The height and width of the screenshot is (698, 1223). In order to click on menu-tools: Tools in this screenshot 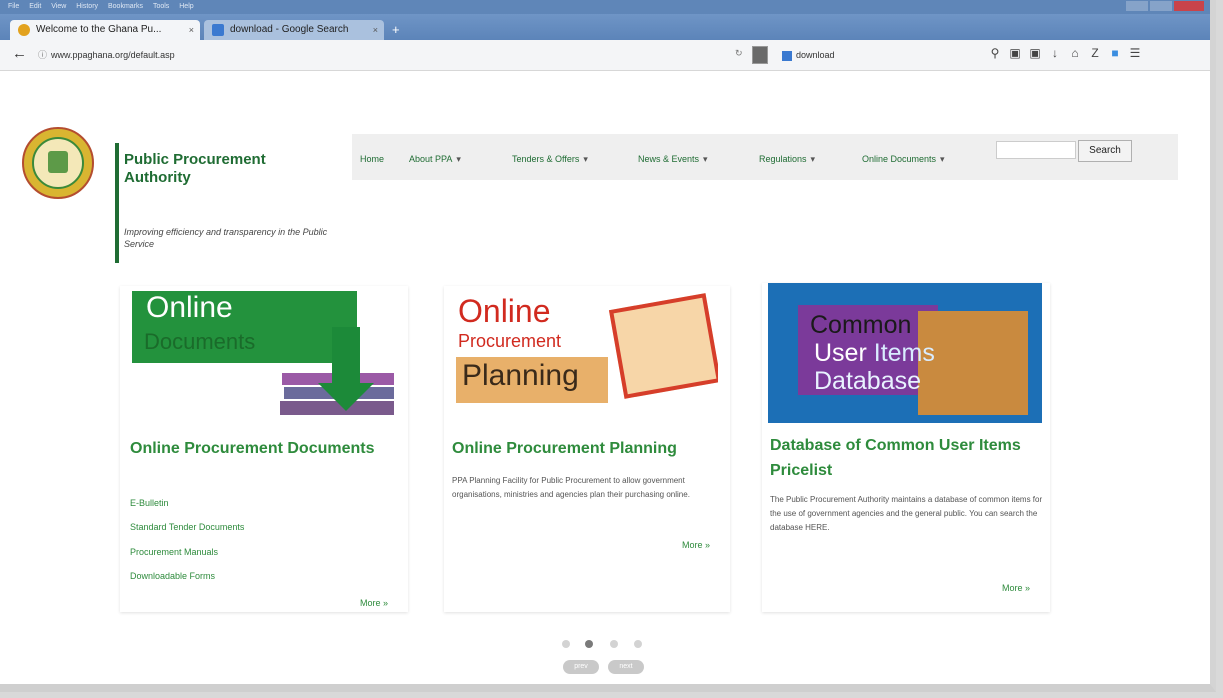, I will do `click(161, 6)`.